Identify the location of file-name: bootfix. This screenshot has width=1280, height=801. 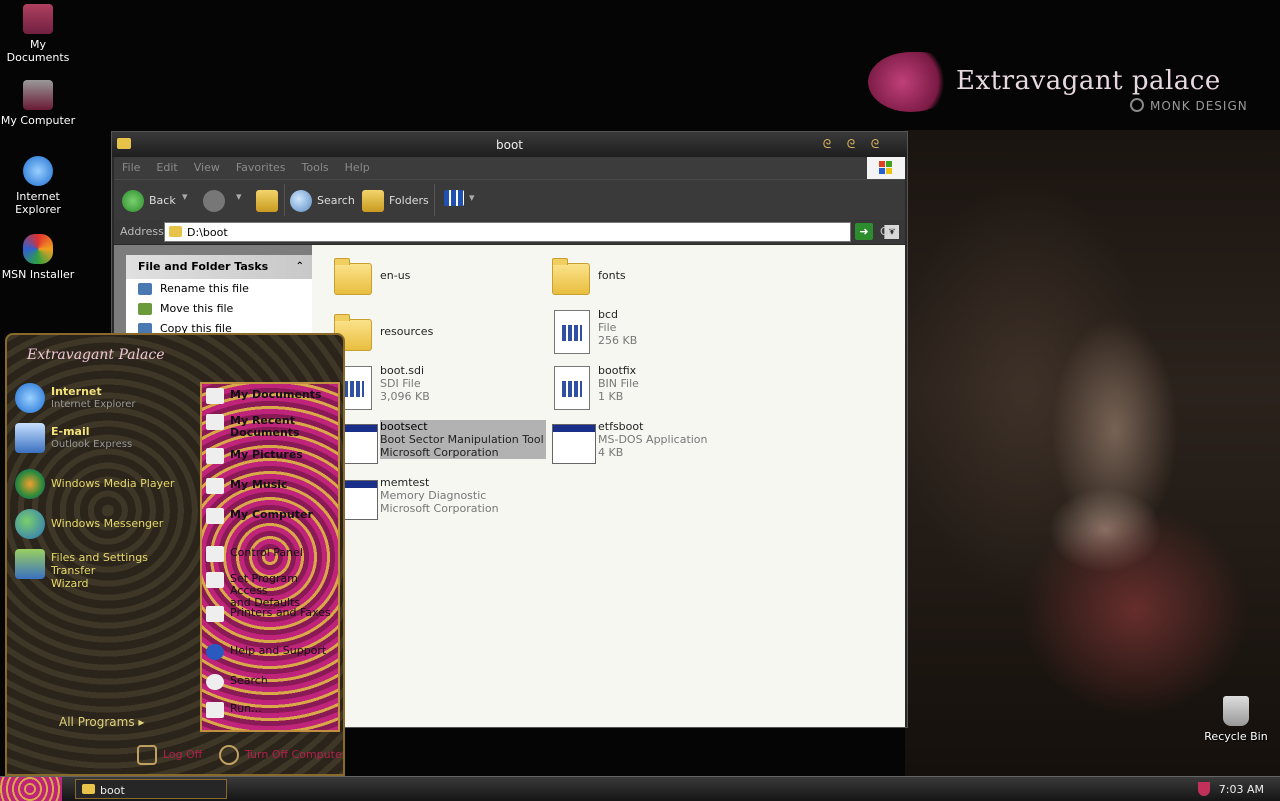
(617, 370).